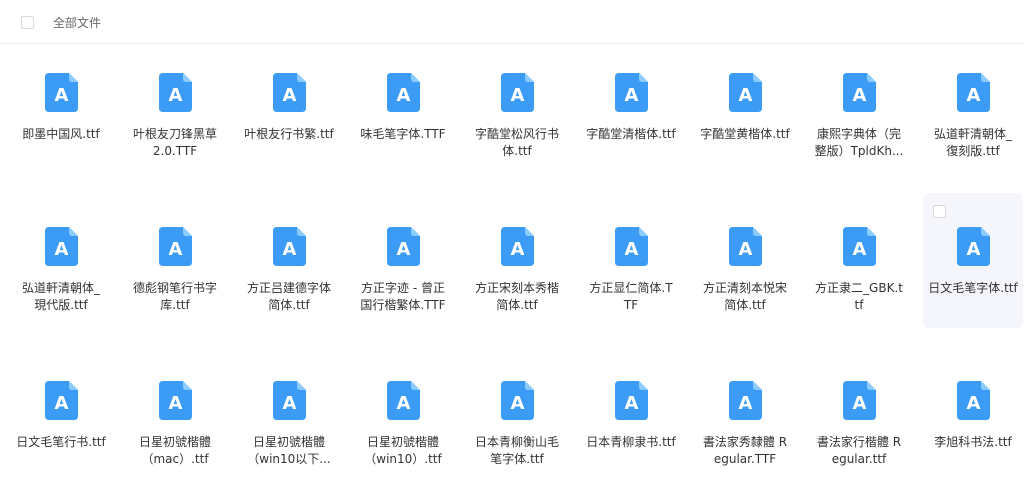  I want to click on file-name: 方正字迹 - 曾正 国行楷繁体.TTF, so click(403, 297).